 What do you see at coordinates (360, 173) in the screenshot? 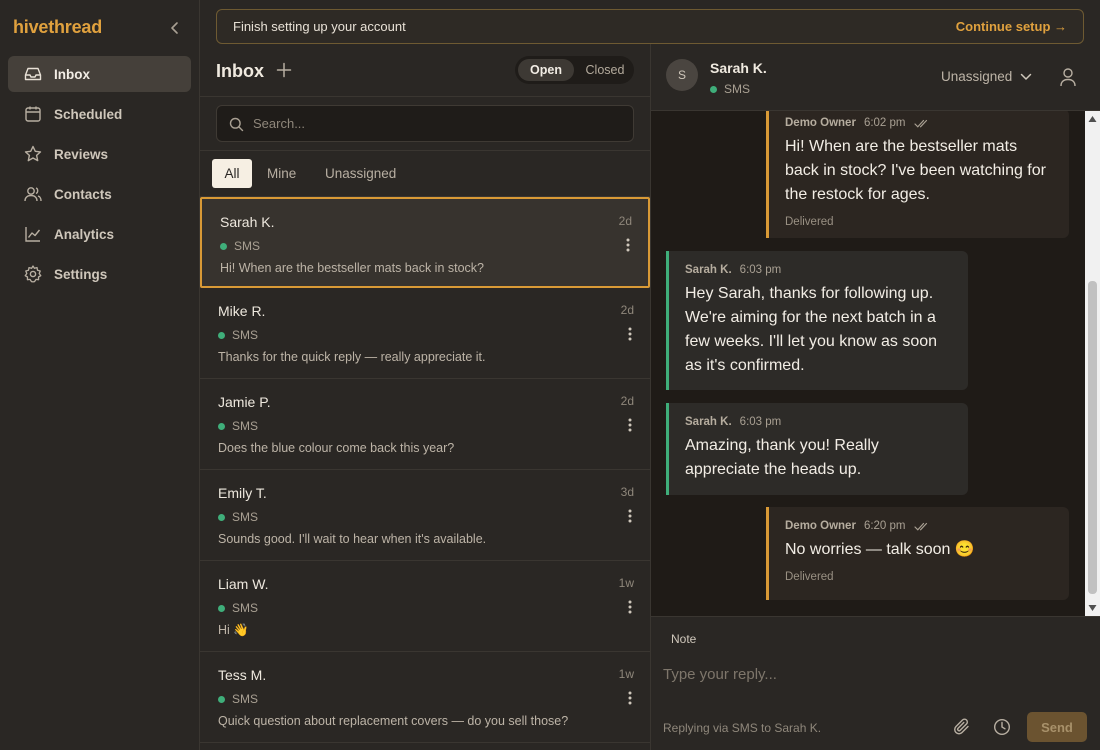
I see `filter-unassigned: Unassigned` at bounding box center [360, 173].